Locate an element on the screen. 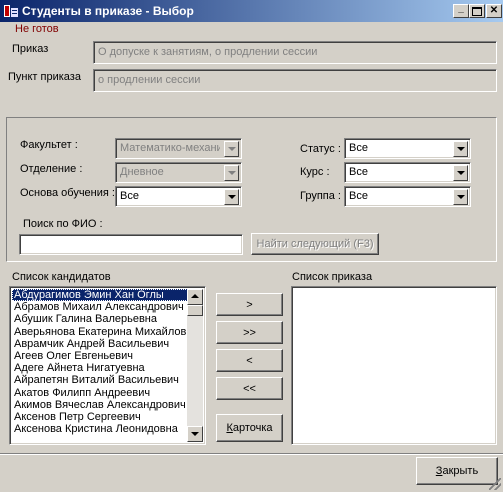 Image resolution: width=503 pixels, height=492 pixels. find-next-label: Найти следующий (F3) is located at coordinates (315, 244).